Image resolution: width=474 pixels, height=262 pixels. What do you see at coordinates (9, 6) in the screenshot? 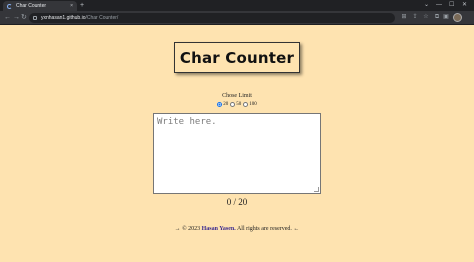
I see `loading-icon` at bounding box center [9, 6].